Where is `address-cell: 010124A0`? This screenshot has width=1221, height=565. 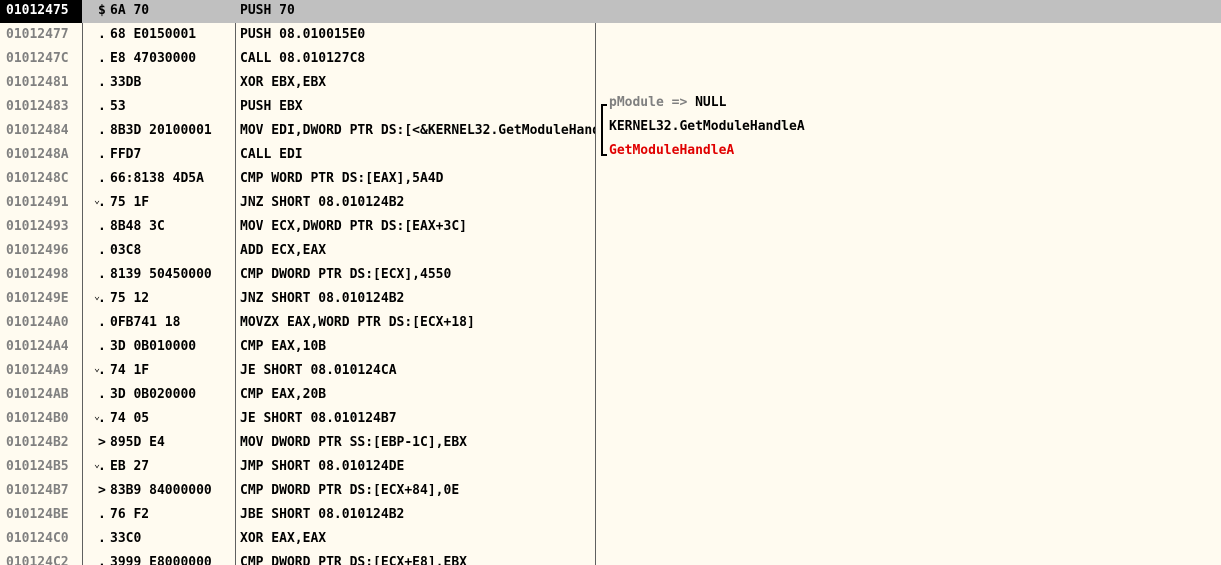 address-cell: 010124A0 is located at coordinates (37, 322).